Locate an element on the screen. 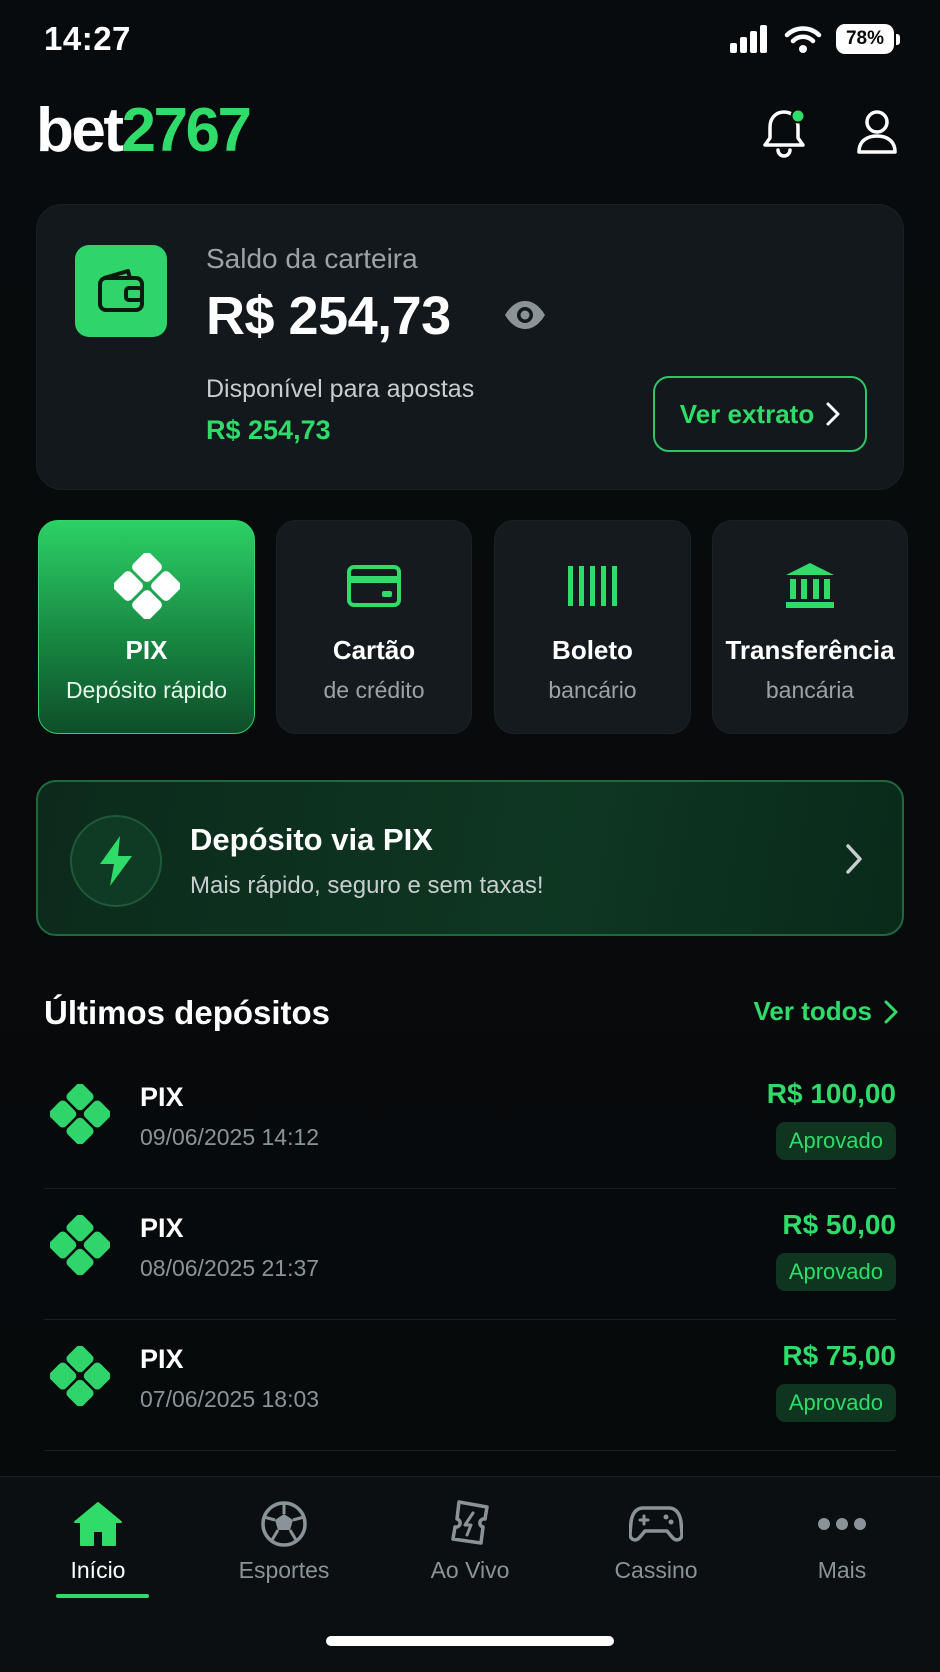  statement-button: Ver extrato is located at coordinates (760, 414).